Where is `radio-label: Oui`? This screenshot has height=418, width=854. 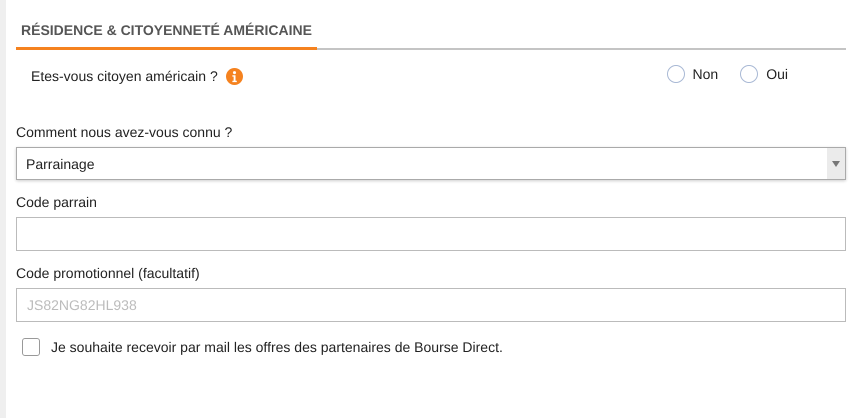 radio-label: Oui is located at coordinates (777, 74).